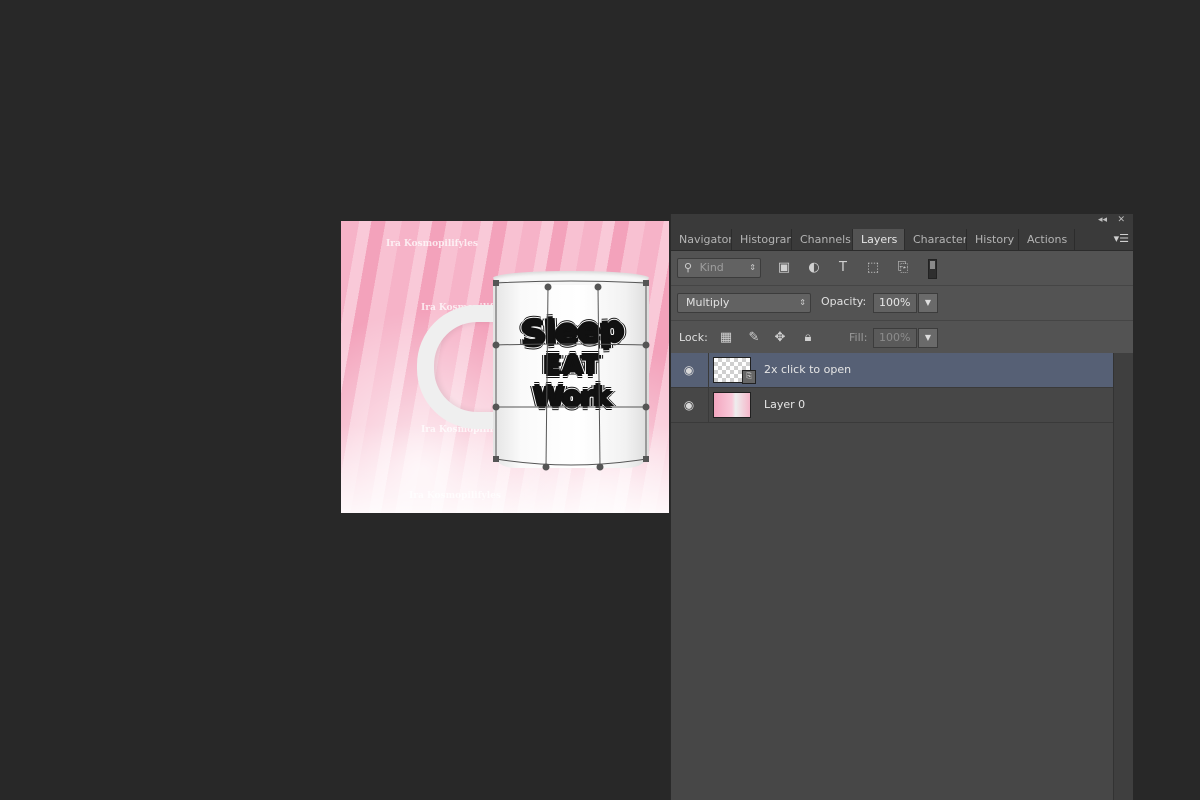 This screenshot has height=800, width=1200. What do you see at coordinates (932, 269) in the screenshot?
I see `filter-toggle` at bounding box center [932, 269].